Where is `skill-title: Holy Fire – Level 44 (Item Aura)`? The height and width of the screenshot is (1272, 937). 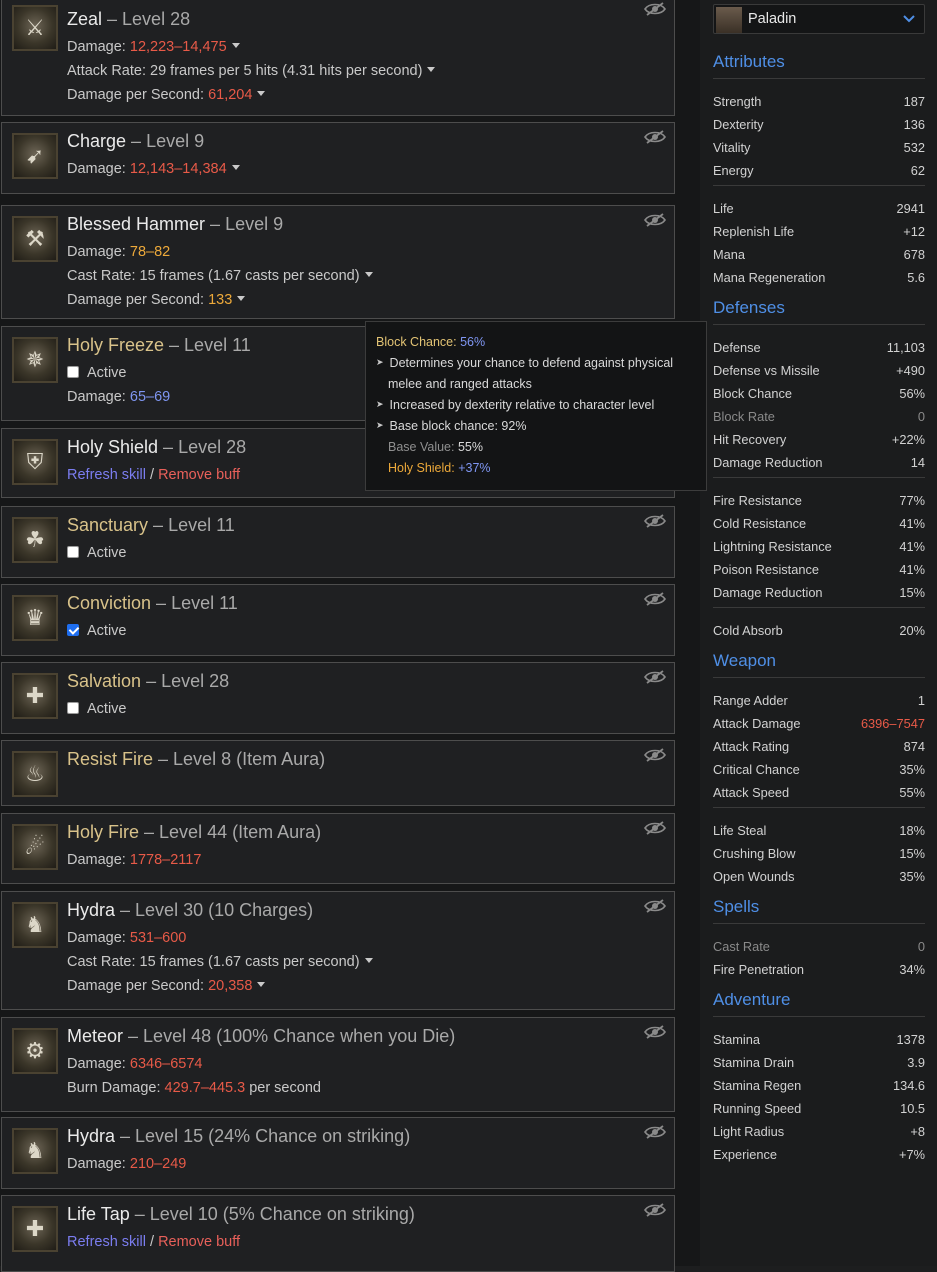 skill-title: Holy Fire – Level 44 (Item Aura) is located at coordinates (194, 832).